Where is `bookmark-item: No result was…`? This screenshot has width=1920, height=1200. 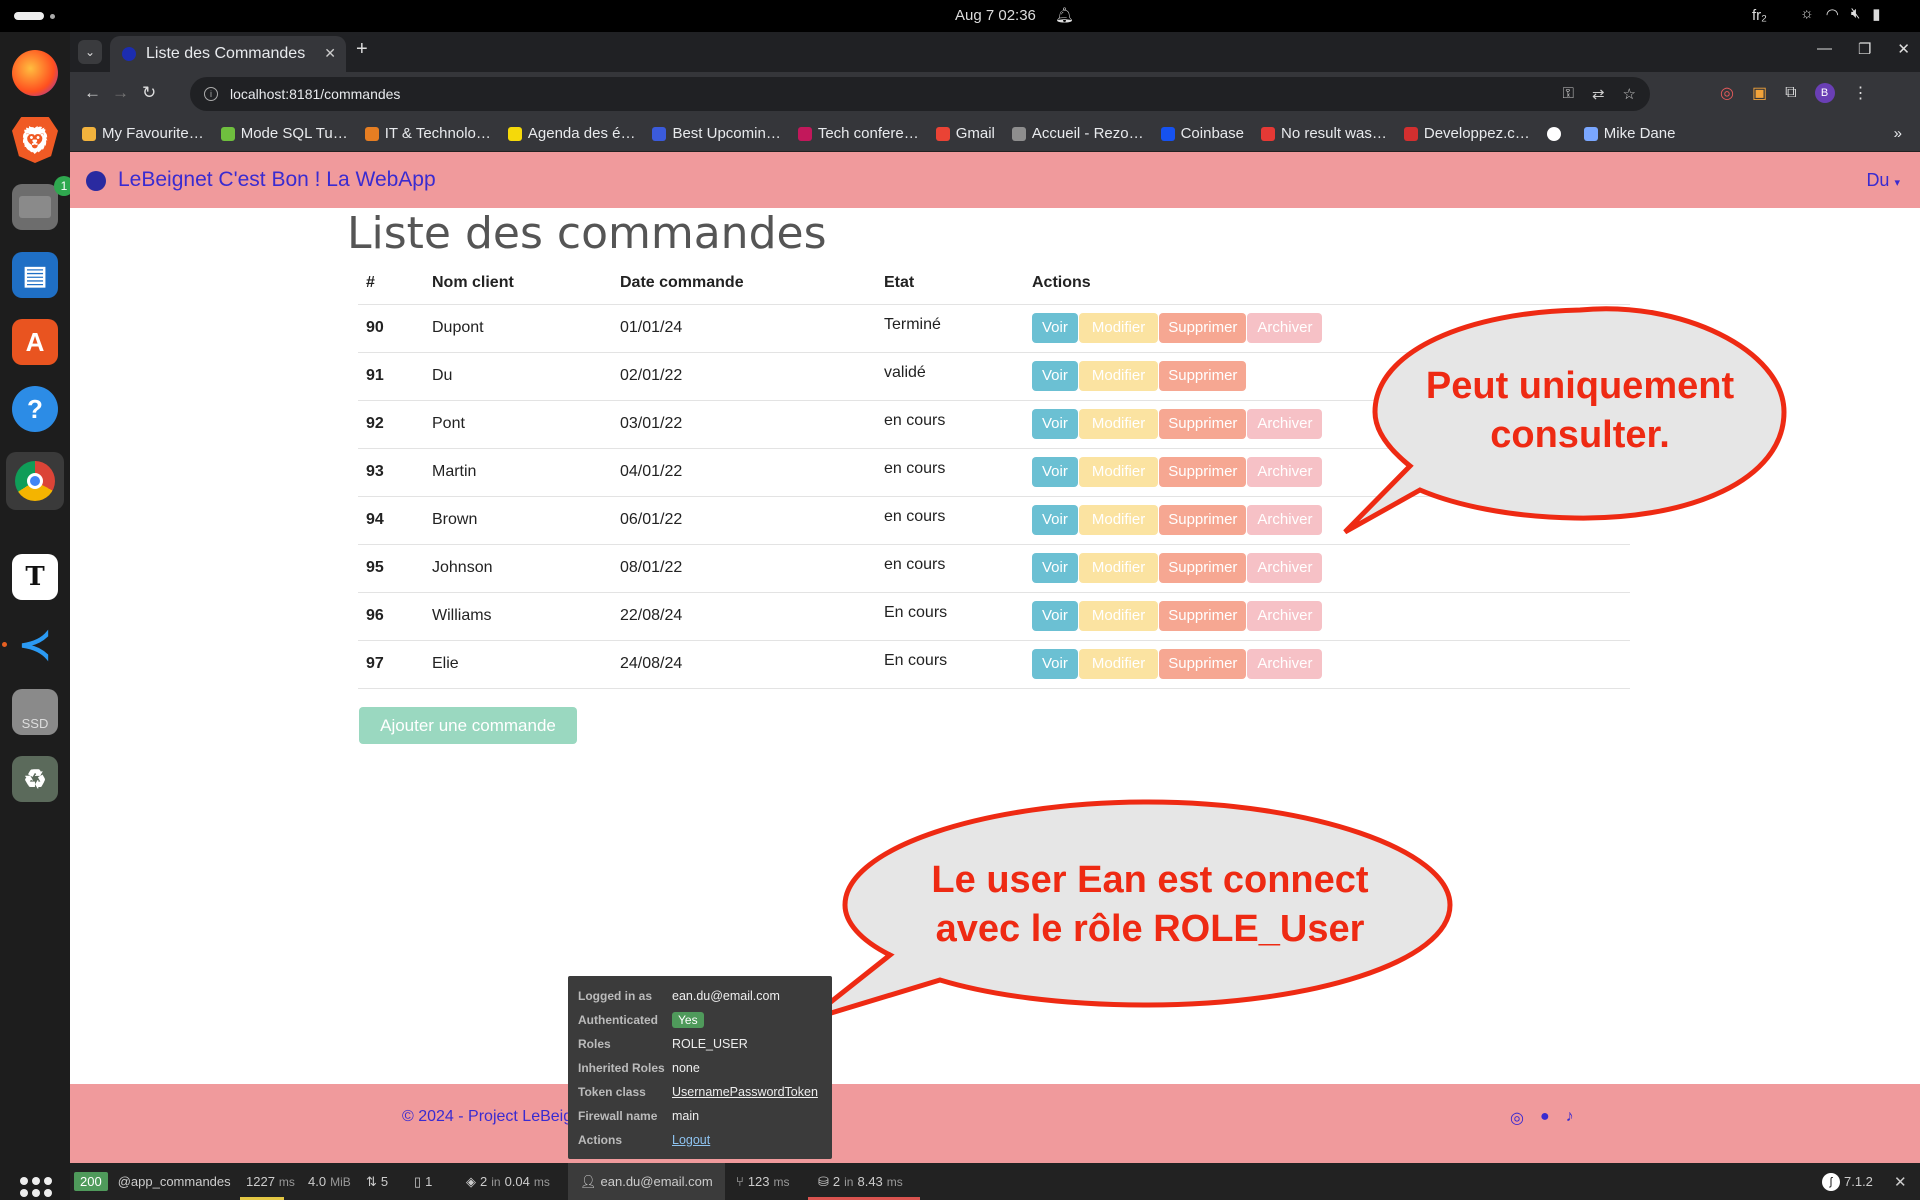
bookmark-item: No result was… is located at coordinates (1323, 133).